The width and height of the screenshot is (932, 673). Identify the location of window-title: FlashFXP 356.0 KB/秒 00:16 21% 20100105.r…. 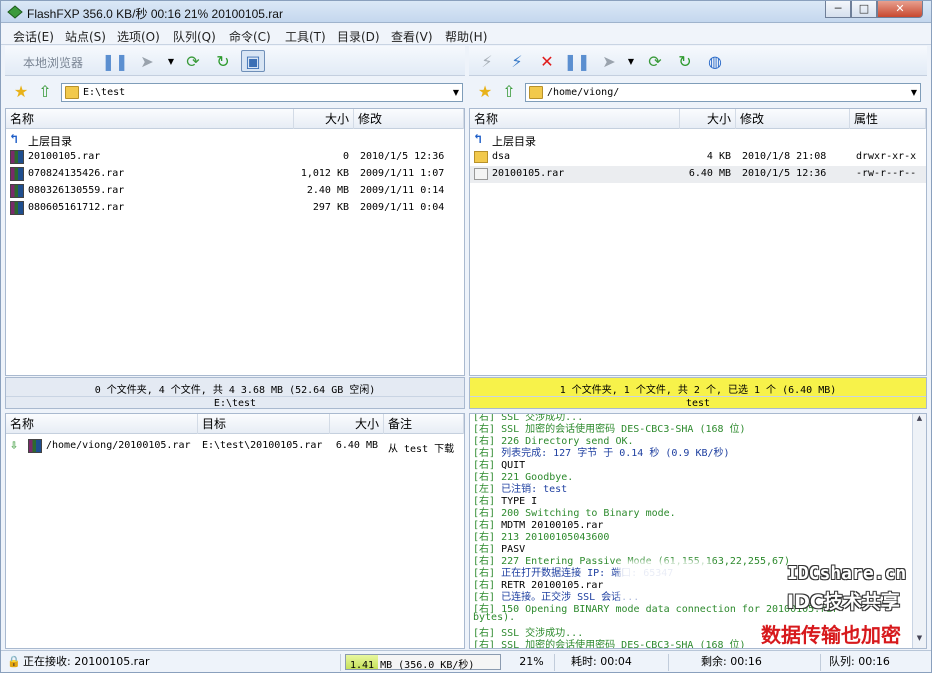
(155, 14).